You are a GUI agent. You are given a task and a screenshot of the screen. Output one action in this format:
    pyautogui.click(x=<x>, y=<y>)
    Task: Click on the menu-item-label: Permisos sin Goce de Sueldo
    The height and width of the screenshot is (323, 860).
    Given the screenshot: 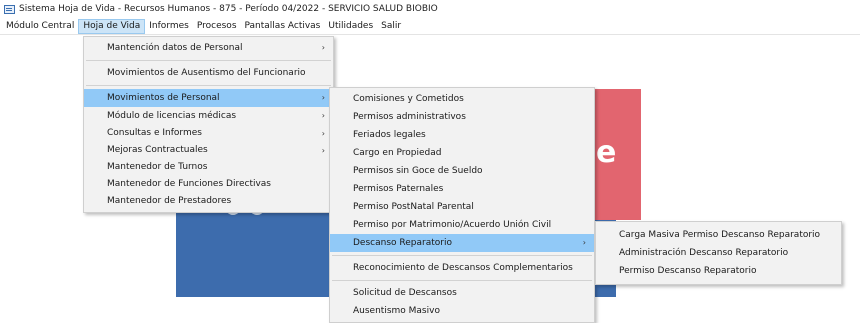 What is the action you would take?
    pyautogui.click(x=418, y=171)
    